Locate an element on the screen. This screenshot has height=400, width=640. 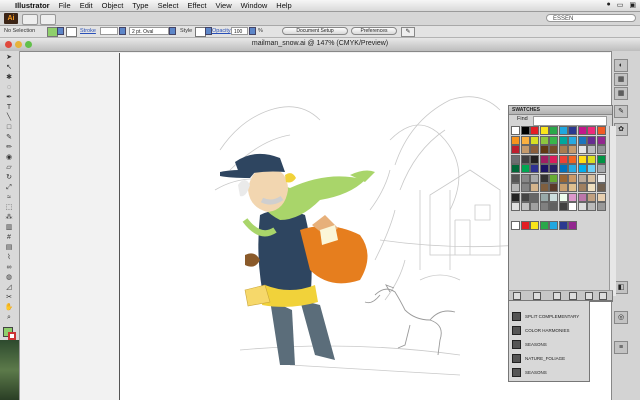
status-menu-icon: ▣ is located at coordinates (632, 5).